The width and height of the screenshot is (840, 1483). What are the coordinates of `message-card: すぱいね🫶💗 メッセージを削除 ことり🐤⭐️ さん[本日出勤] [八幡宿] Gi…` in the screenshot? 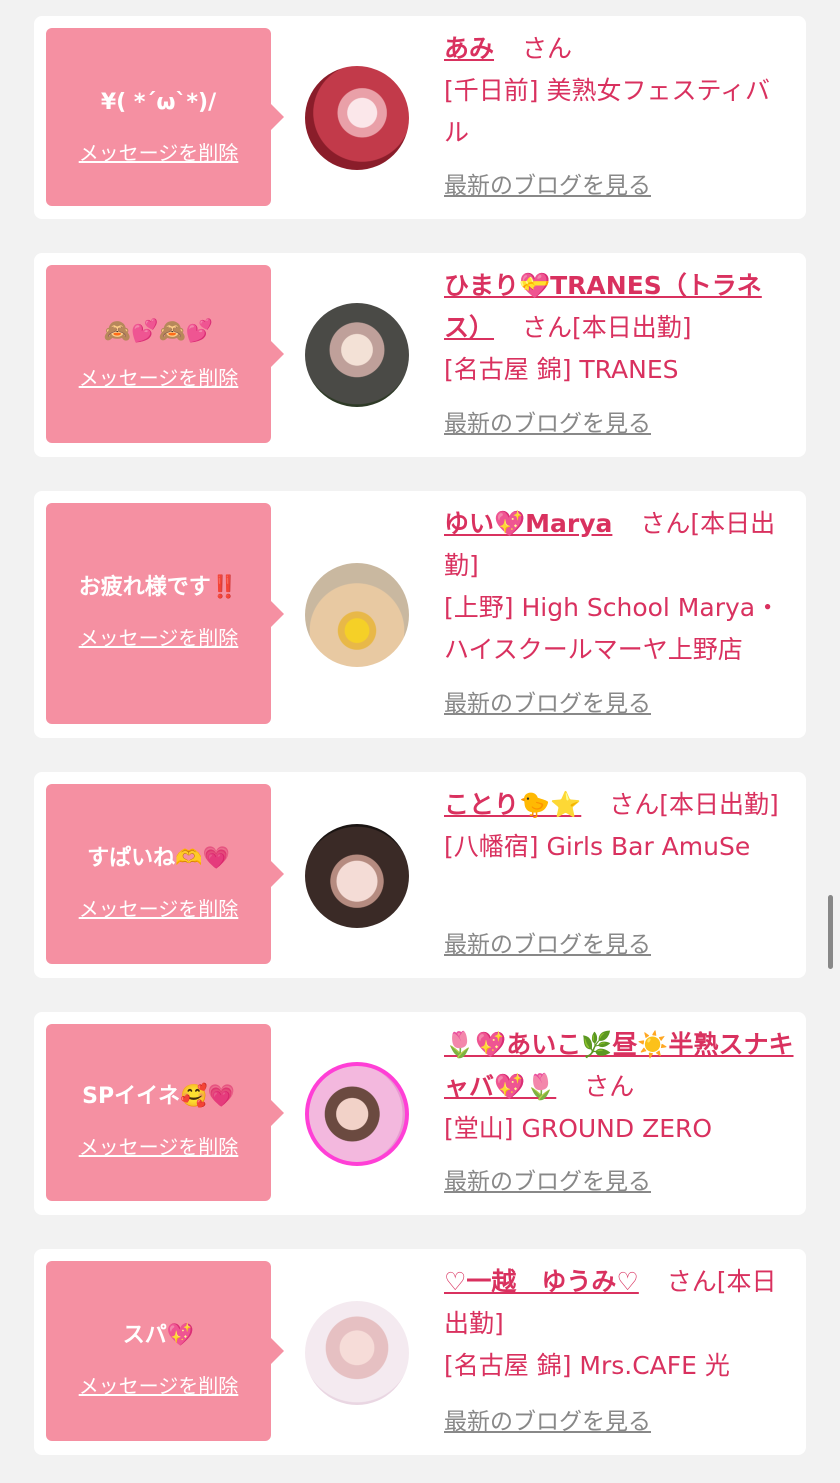 It's located at (420, 875).